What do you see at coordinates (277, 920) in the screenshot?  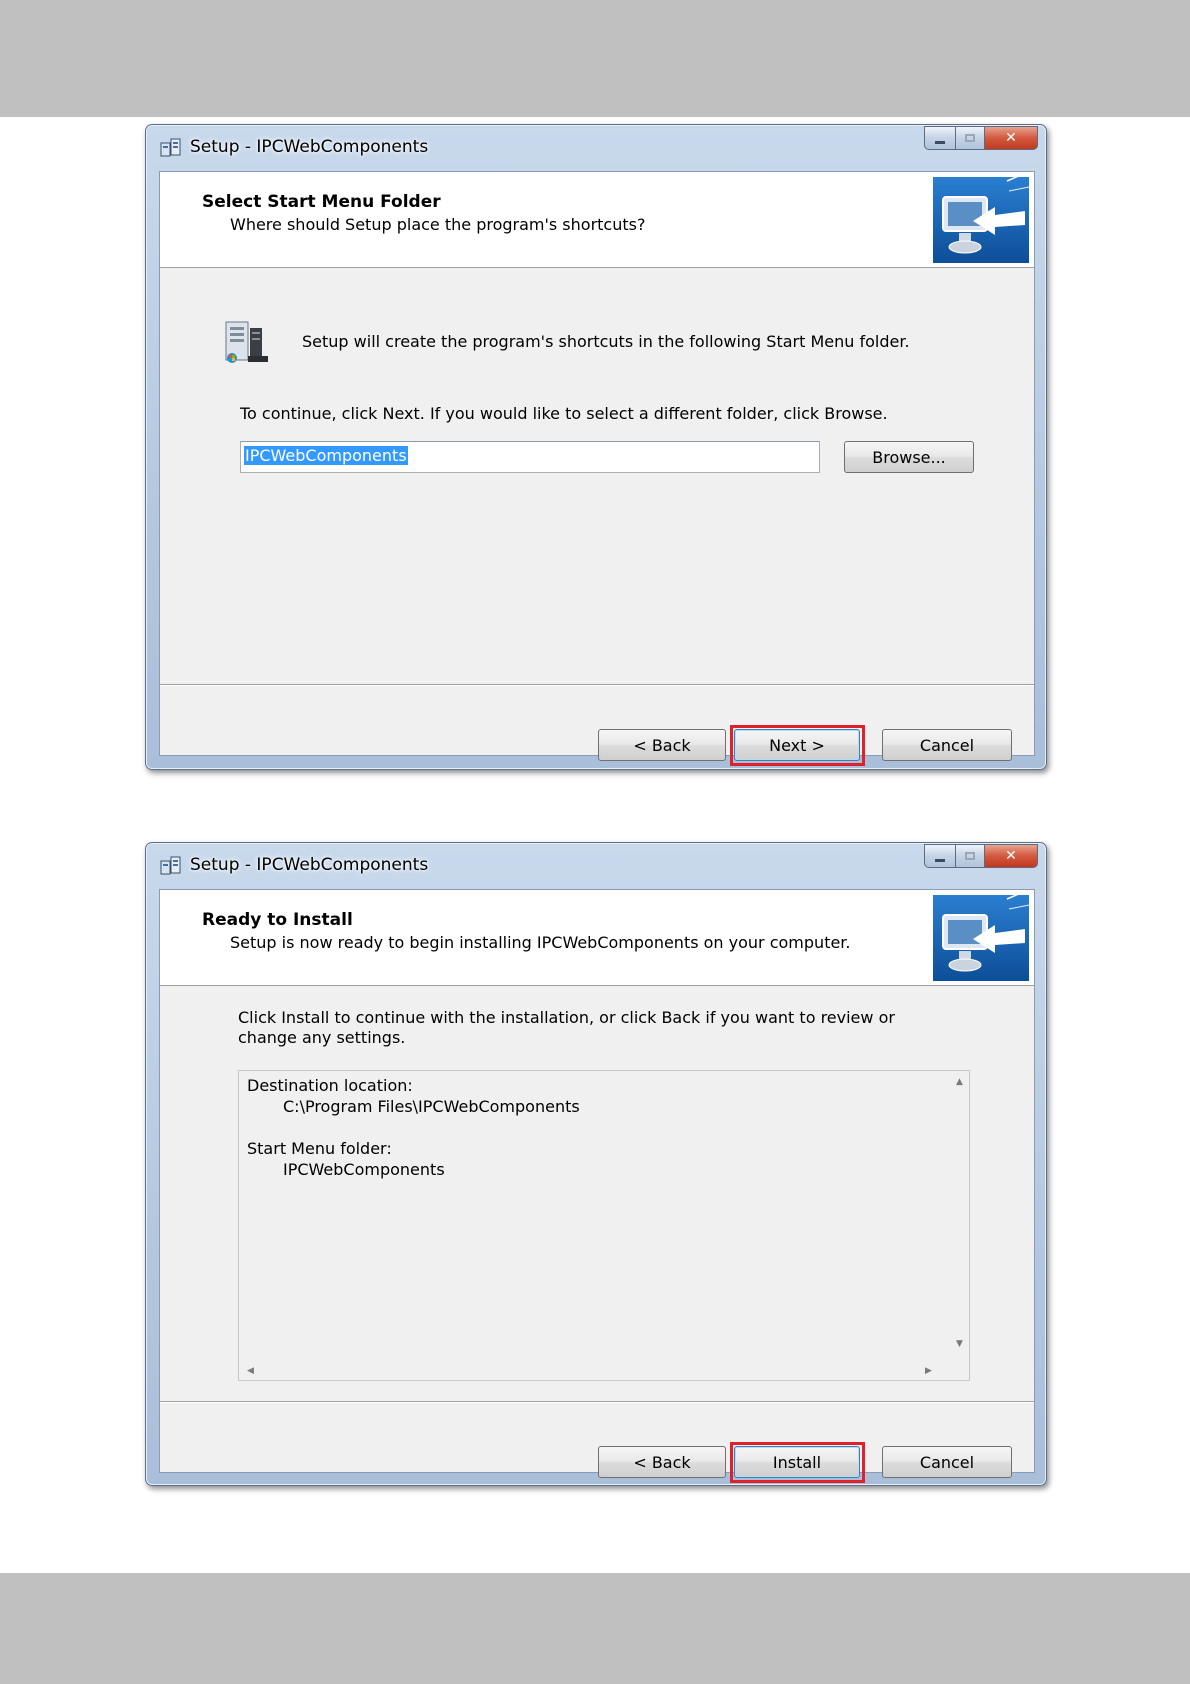 I see `page-title: Ready to Install` at bounding box center [277, 920].